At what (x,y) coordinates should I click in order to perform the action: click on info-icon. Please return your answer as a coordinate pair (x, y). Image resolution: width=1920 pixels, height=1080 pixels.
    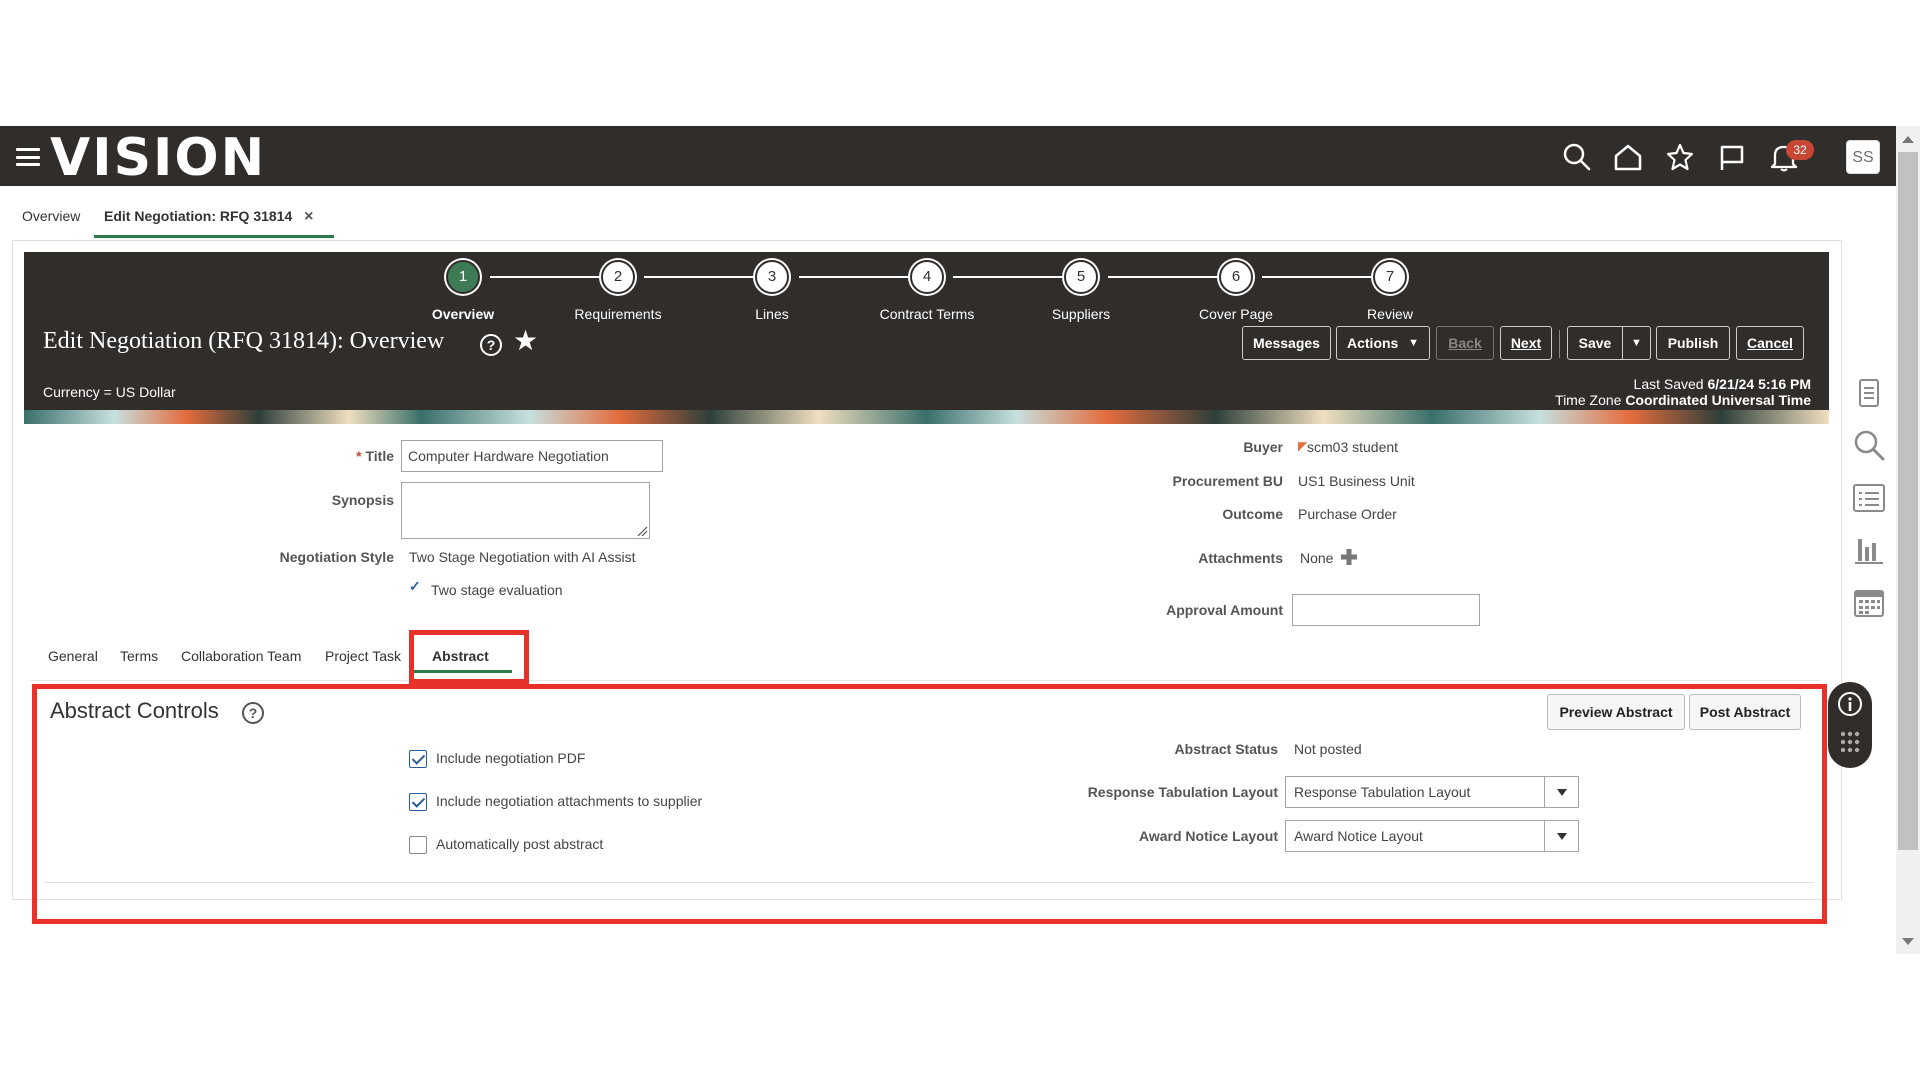
    Looking at the image, I should click on (1850, 704).